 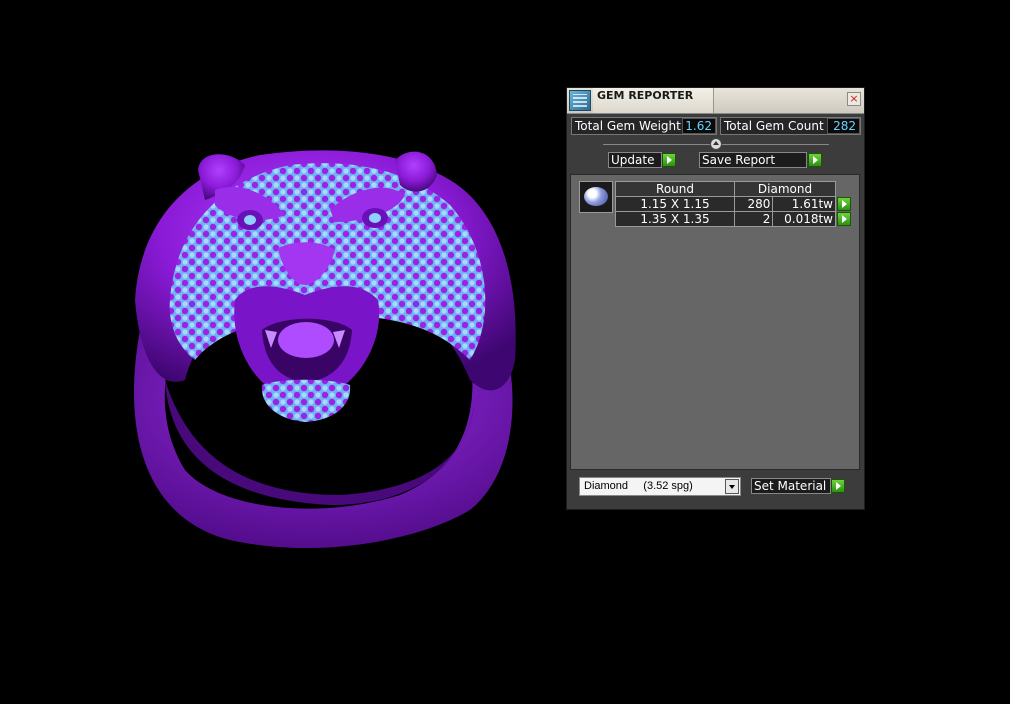 I want to click on panel-title: GEM REPORTER, so click(x=645, y=95).